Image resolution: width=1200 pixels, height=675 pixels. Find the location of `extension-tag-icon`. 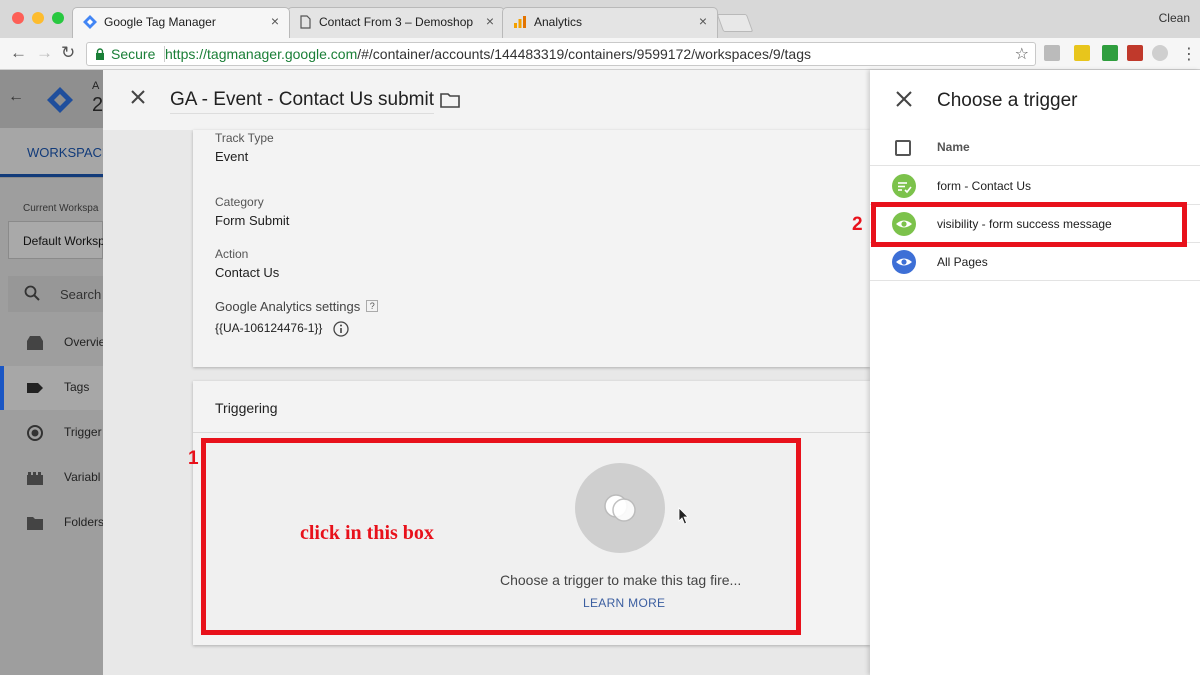

extension-tag-icon is located at coordinates (1082, 53).